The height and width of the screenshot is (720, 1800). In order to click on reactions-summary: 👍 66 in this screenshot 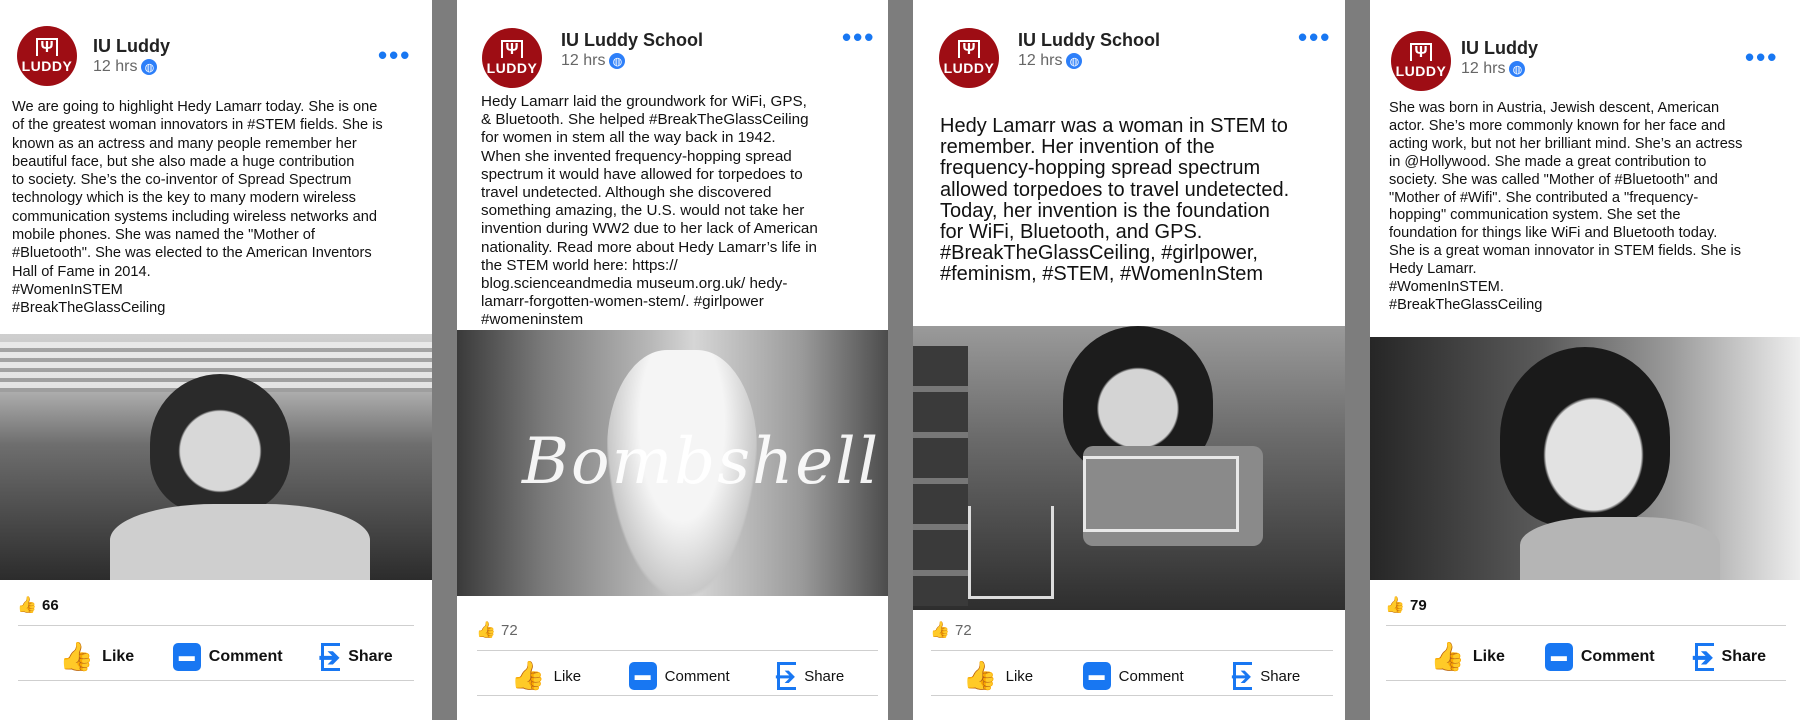, I will do `click(38, 605)`.